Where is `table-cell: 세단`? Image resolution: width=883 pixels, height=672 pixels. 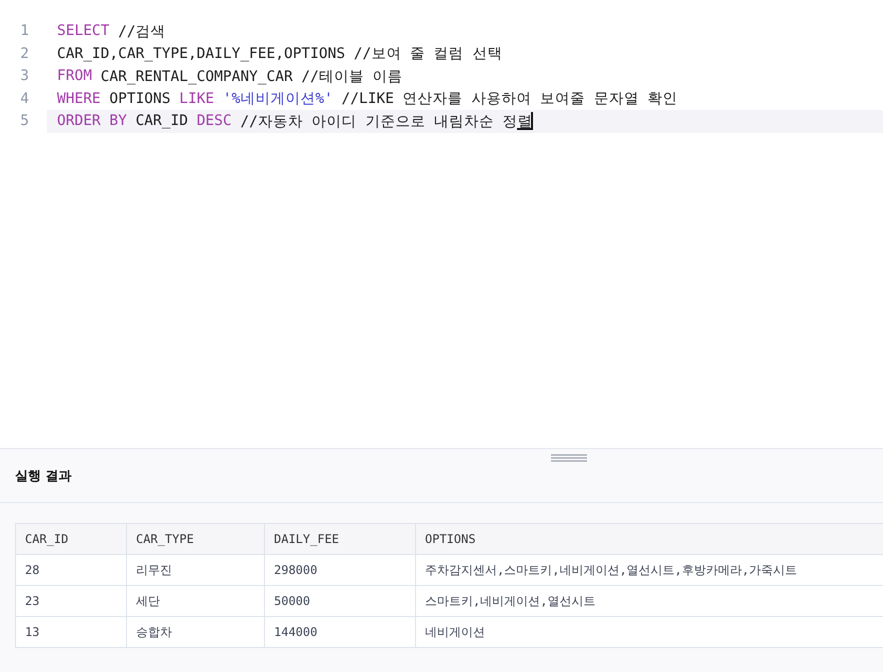 table-cell: 세단 is located at coordinates (195, 601).